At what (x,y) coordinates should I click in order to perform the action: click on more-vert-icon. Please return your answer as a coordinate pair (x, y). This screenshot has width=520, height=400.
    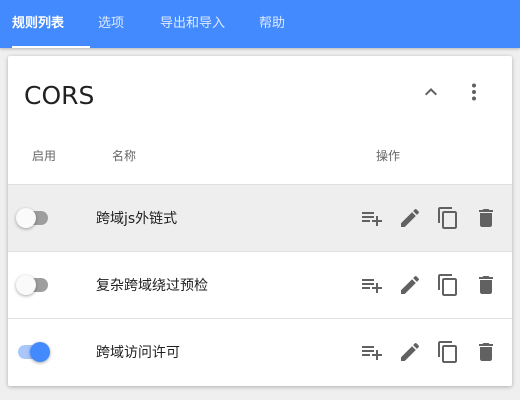
    Looking at the image, I should click on (474, 92).